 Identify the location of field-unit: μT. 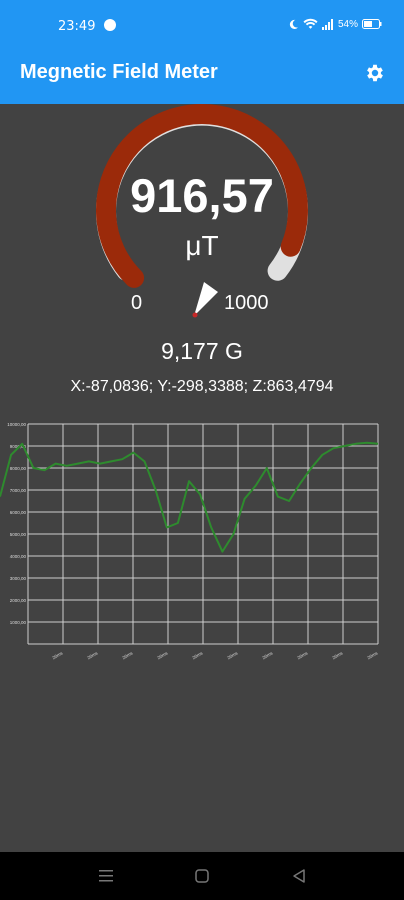
(202, 245).